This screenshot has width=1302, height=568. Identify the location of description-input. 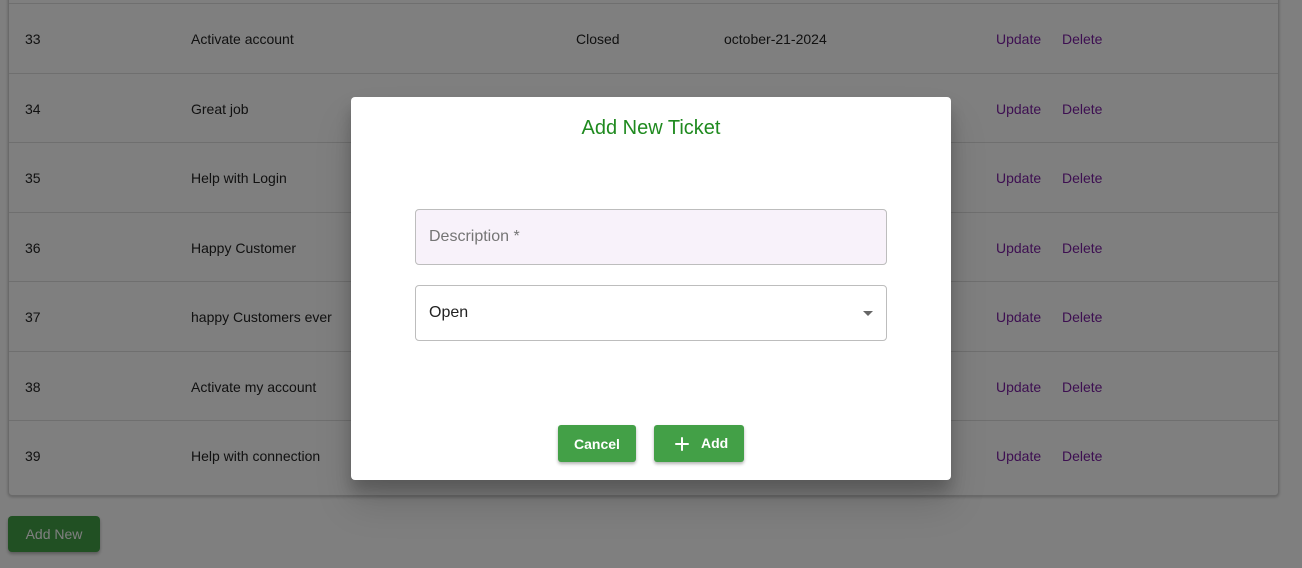
(651, 237).